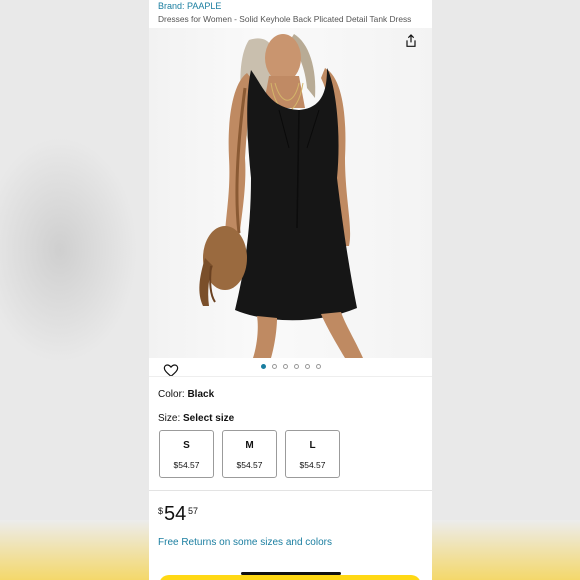 This screenshot has width=580, height=580. What do you see at coordinates (249, 454) in the screenshot?
I see `size-option-m: M $54.57` at bounding box center [249, 454].